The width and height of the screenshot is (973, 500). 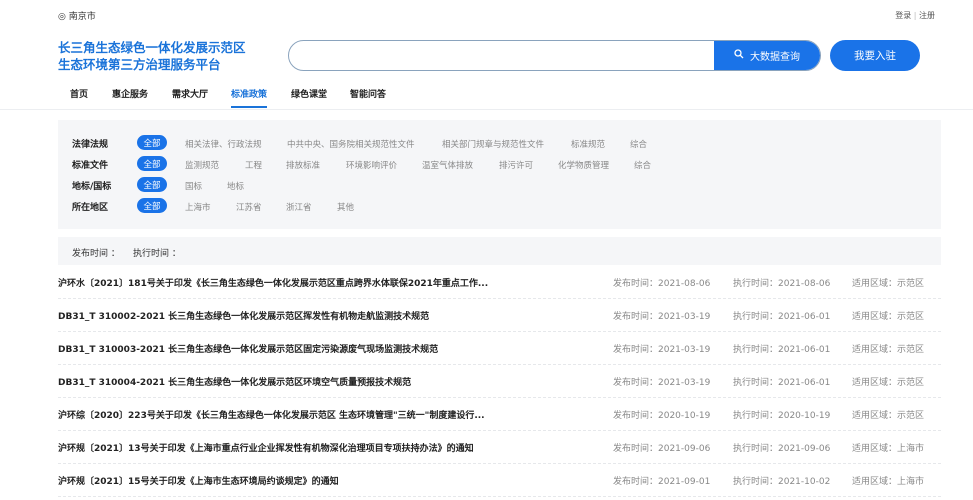 What do you see at coordinates (198, 480) in the screenshot?
I see `row-title: 沪环规〔2021〕15号关于印发《上海市生态环境局约谈规定》的通知` at bounding box center [198, 480].